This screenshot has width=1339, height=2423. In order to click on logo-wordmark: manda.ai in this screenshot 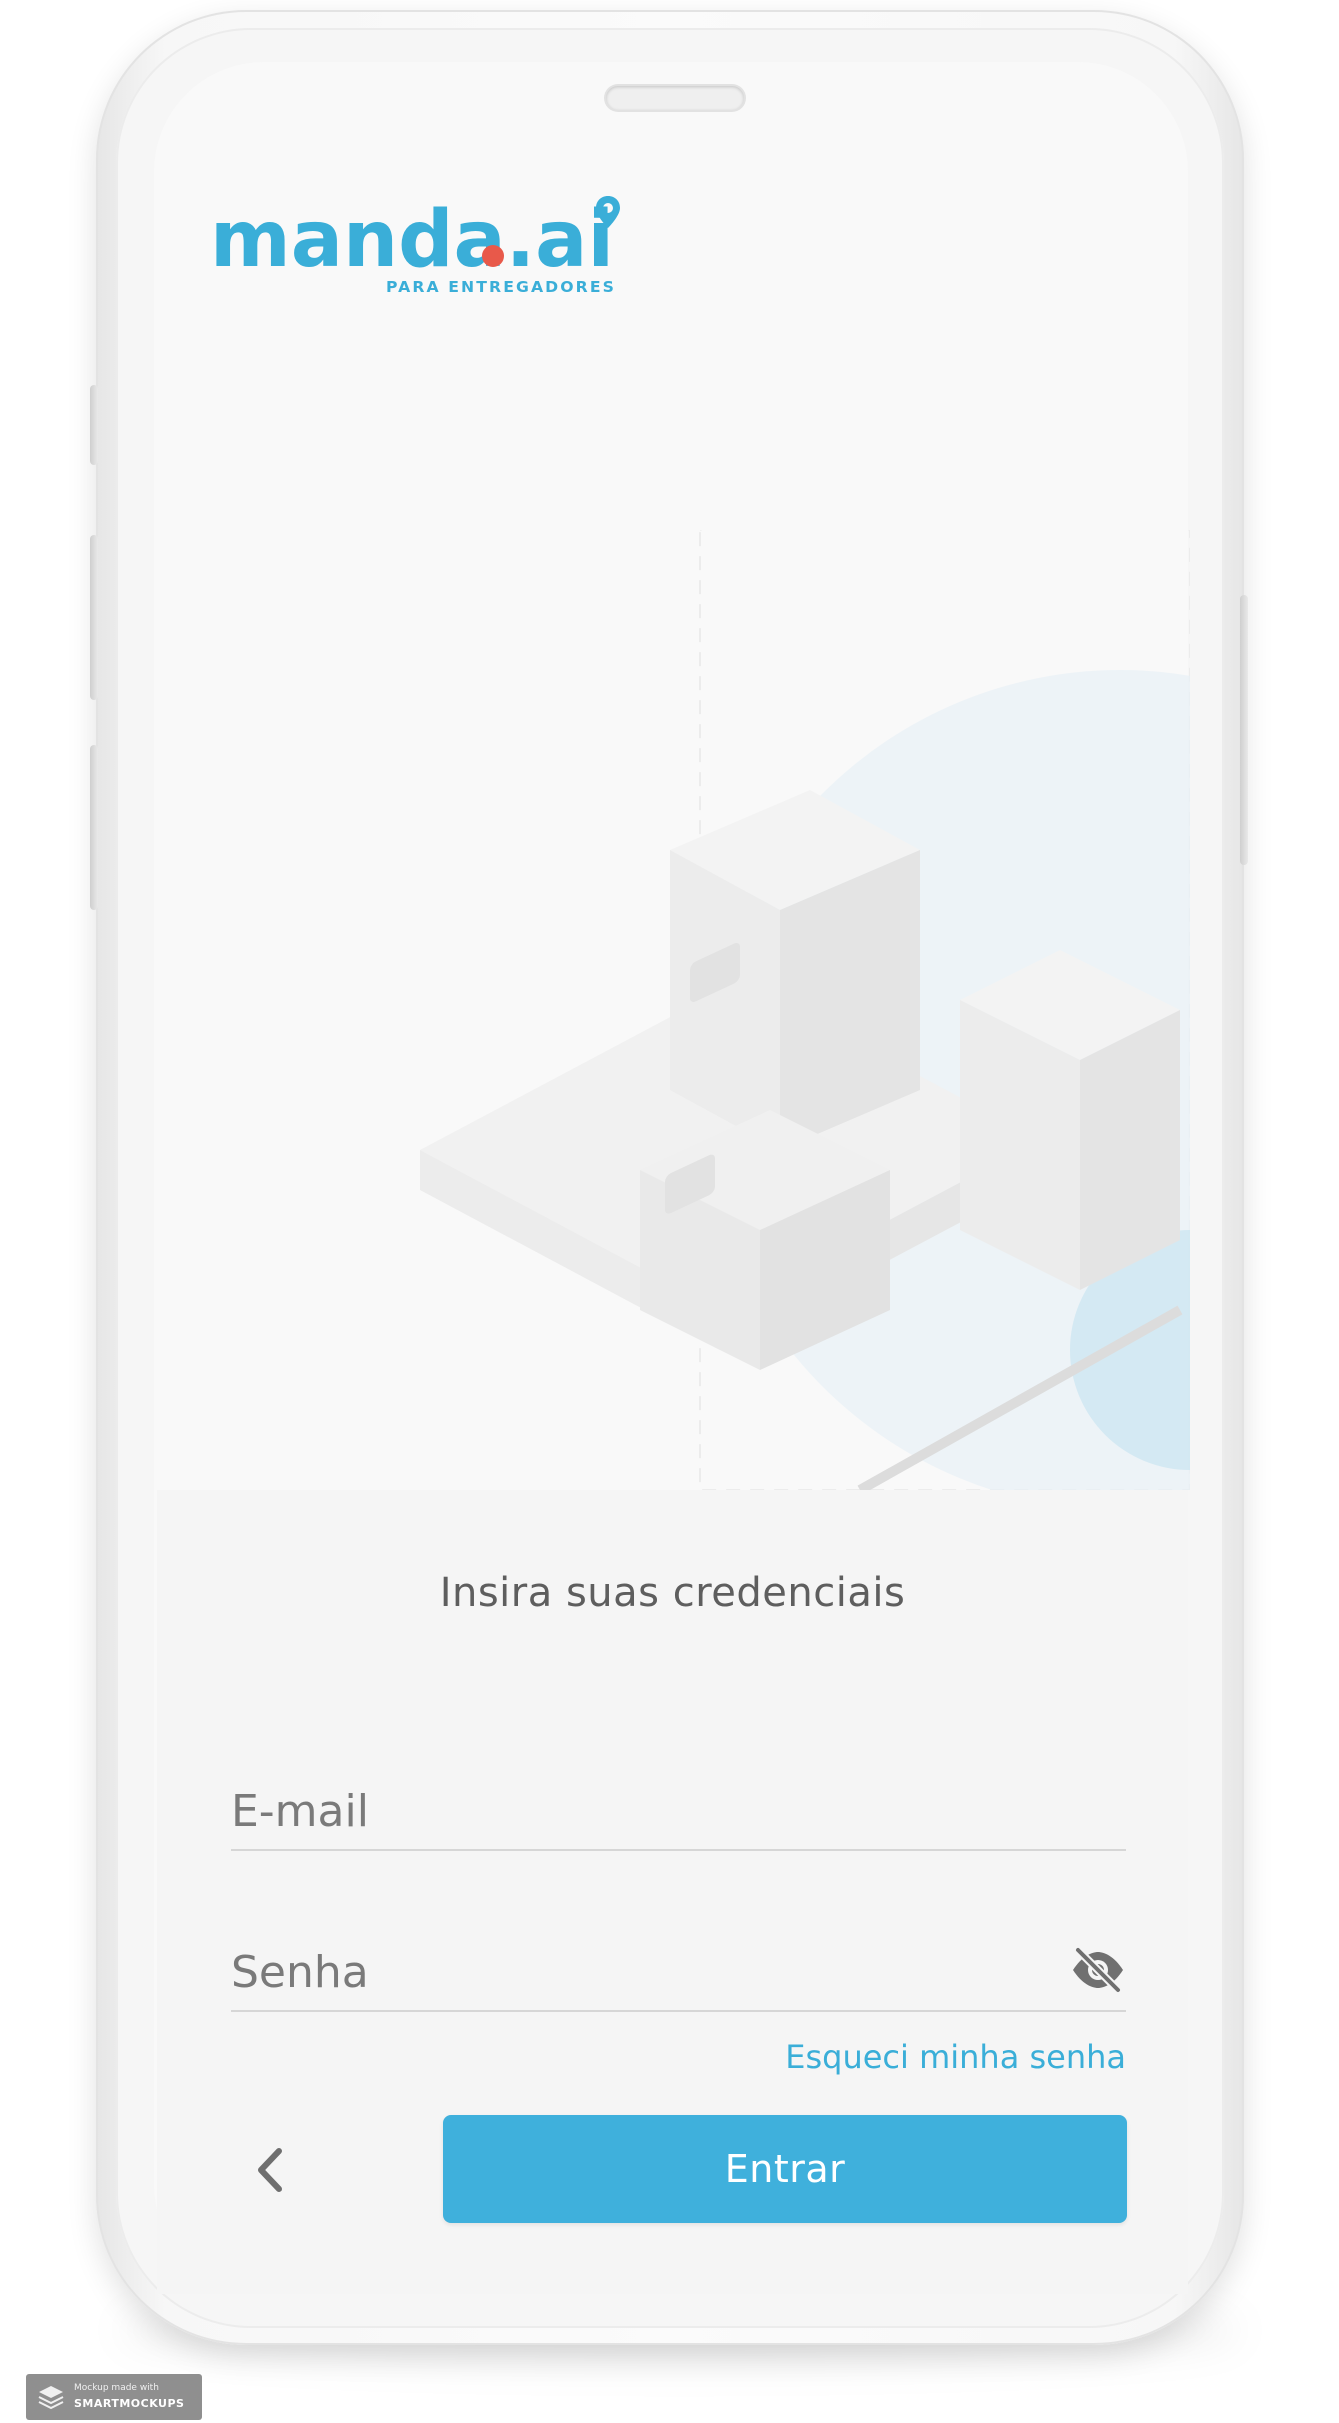, I will do `click(412, 240)`.